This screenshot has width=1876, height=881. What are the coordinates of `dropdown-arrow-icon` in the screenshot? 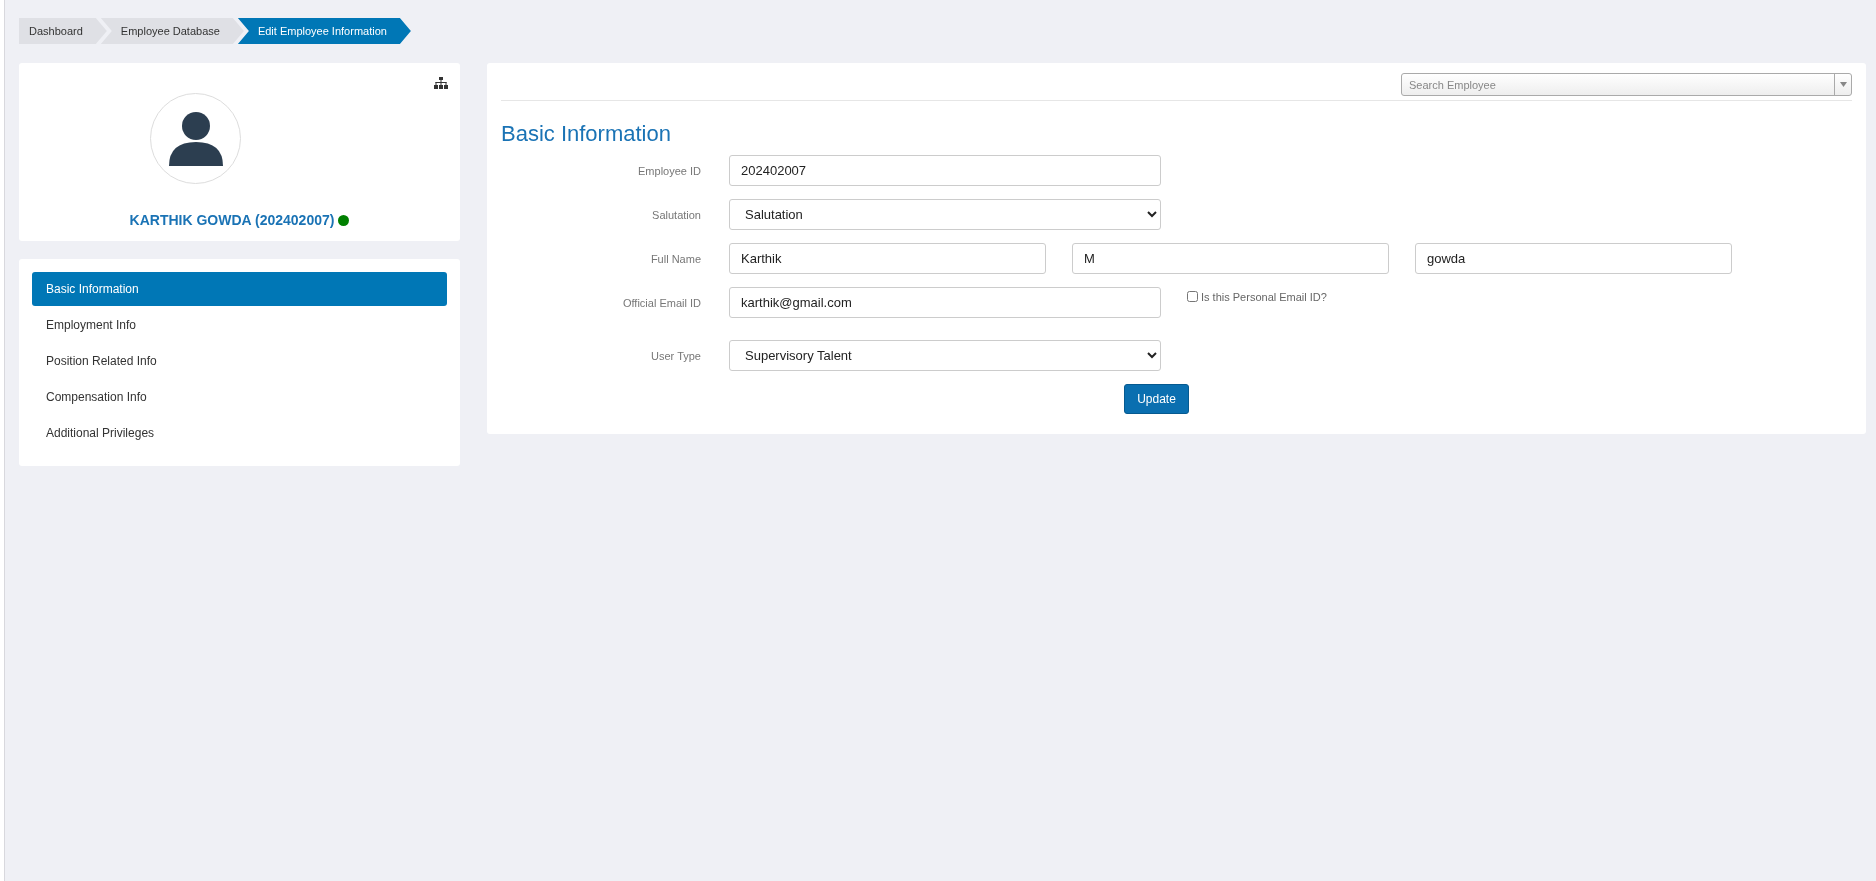 It's located at (1843, 84).